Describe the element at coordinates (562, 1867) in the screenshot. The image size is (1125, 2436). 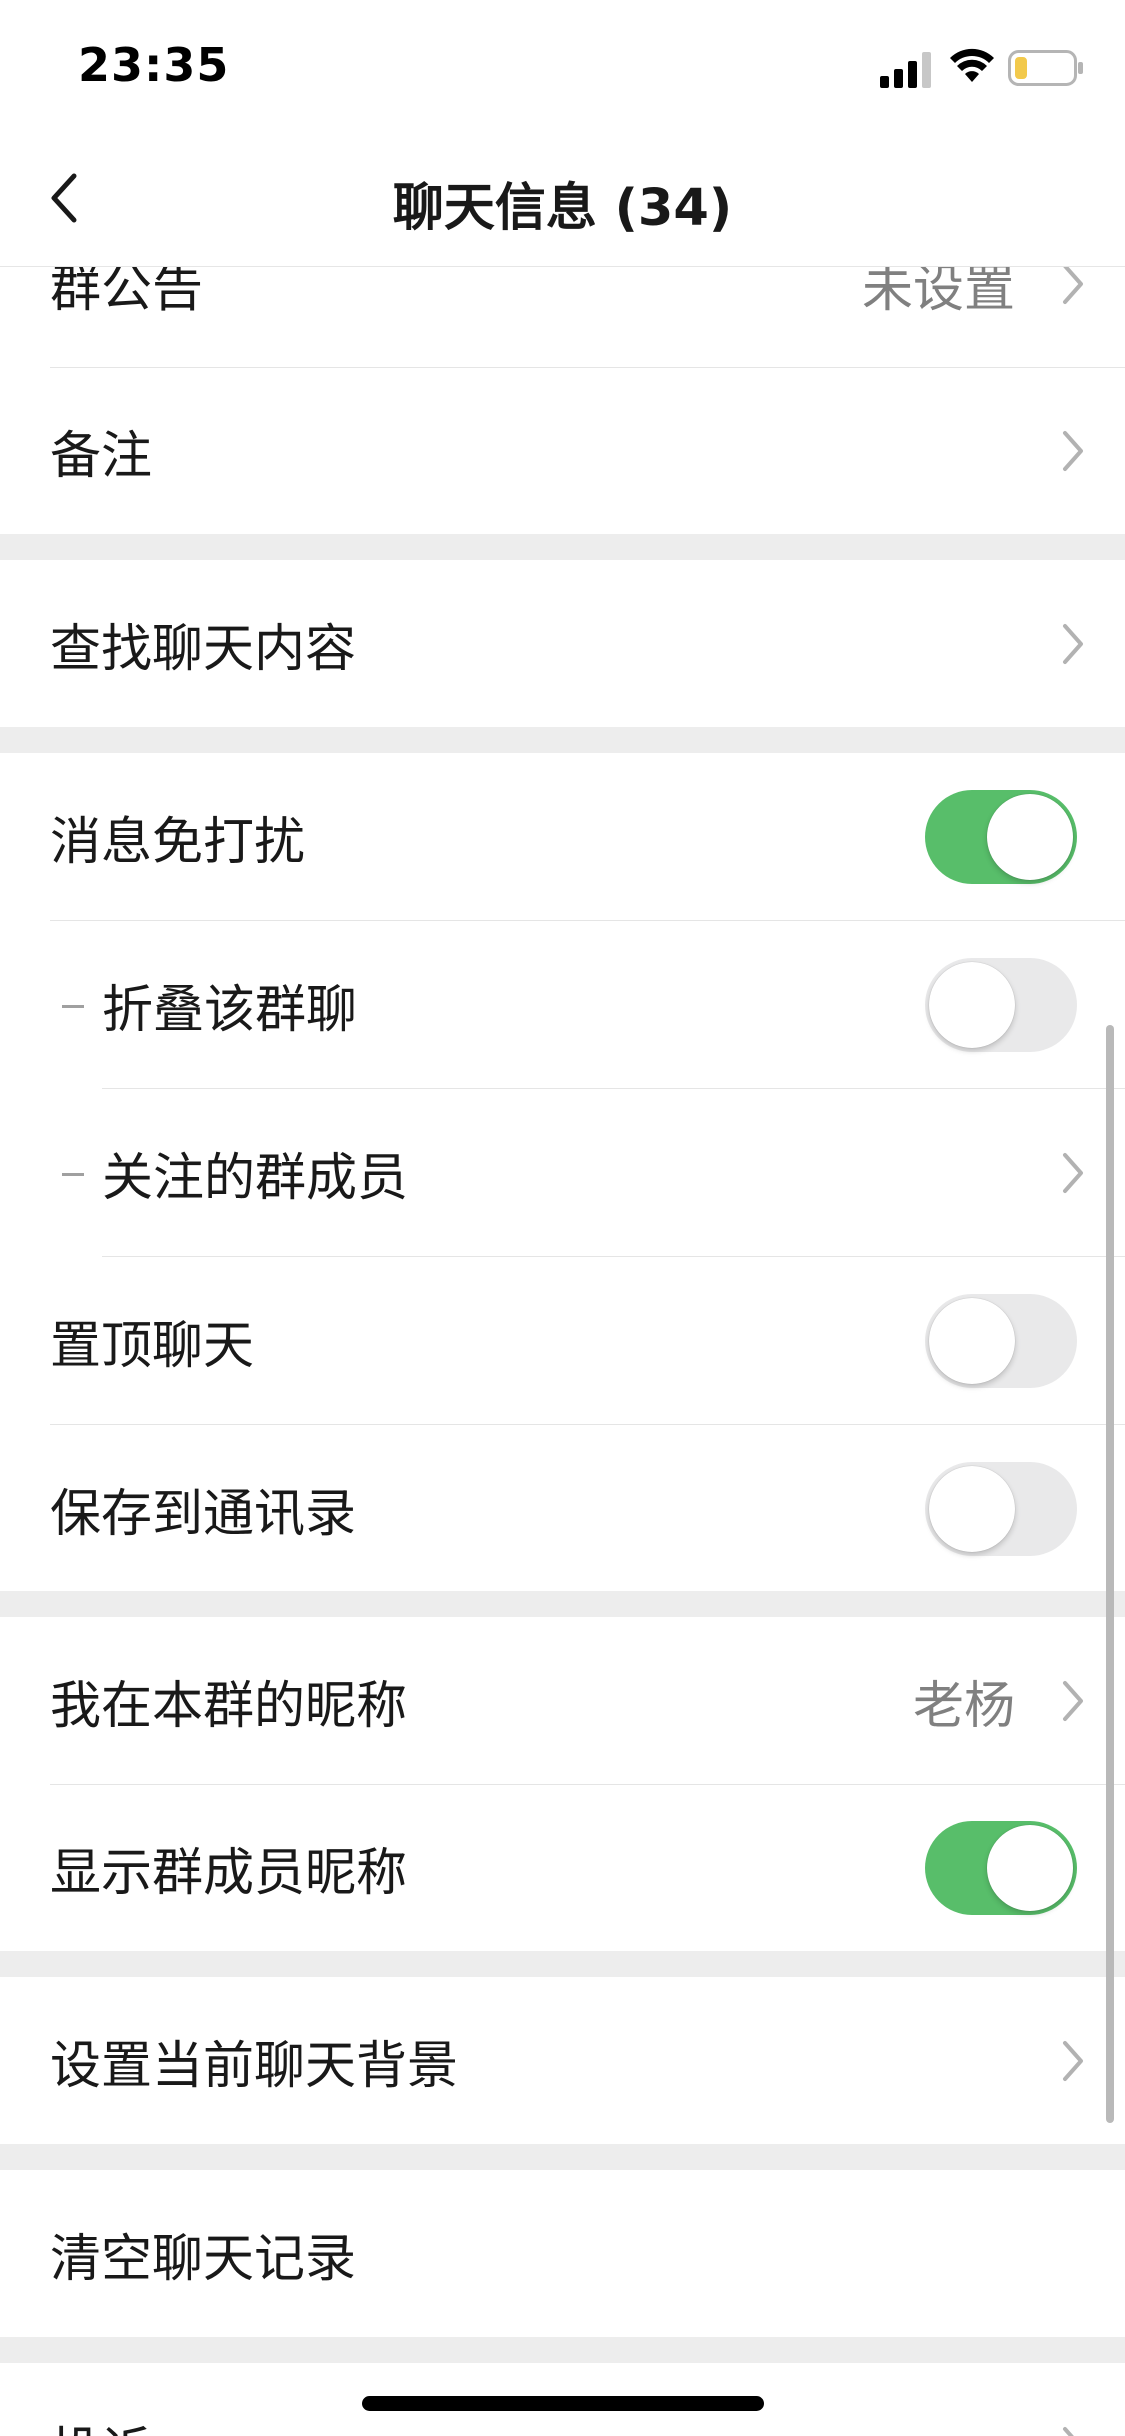
I see `show-nicknames-row: 显示群成员昵称` at that location.